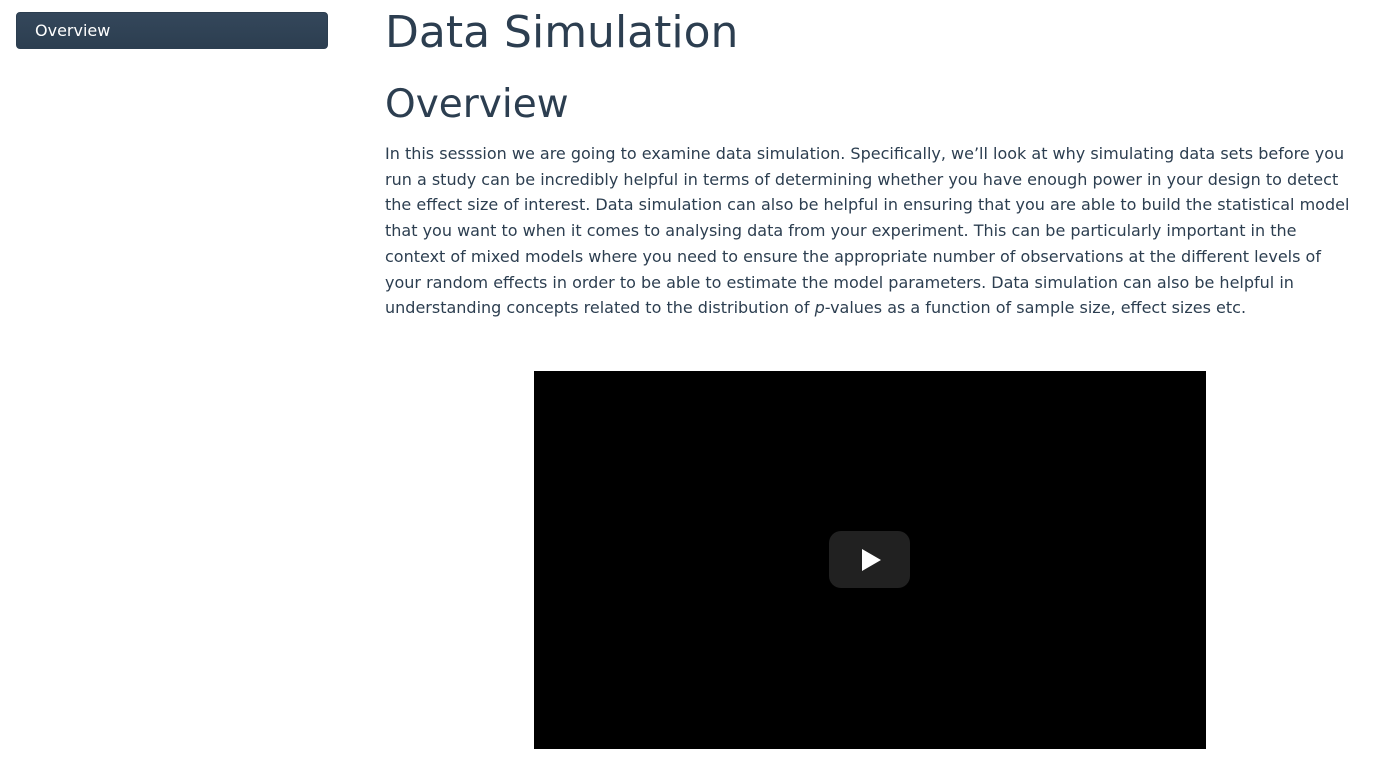 This screenshot has width=1373, height=768. What do you see at coordinates (819, 308) in the screenshot?
I see `p-value-symbol: p` at bounding box center [819, 308].